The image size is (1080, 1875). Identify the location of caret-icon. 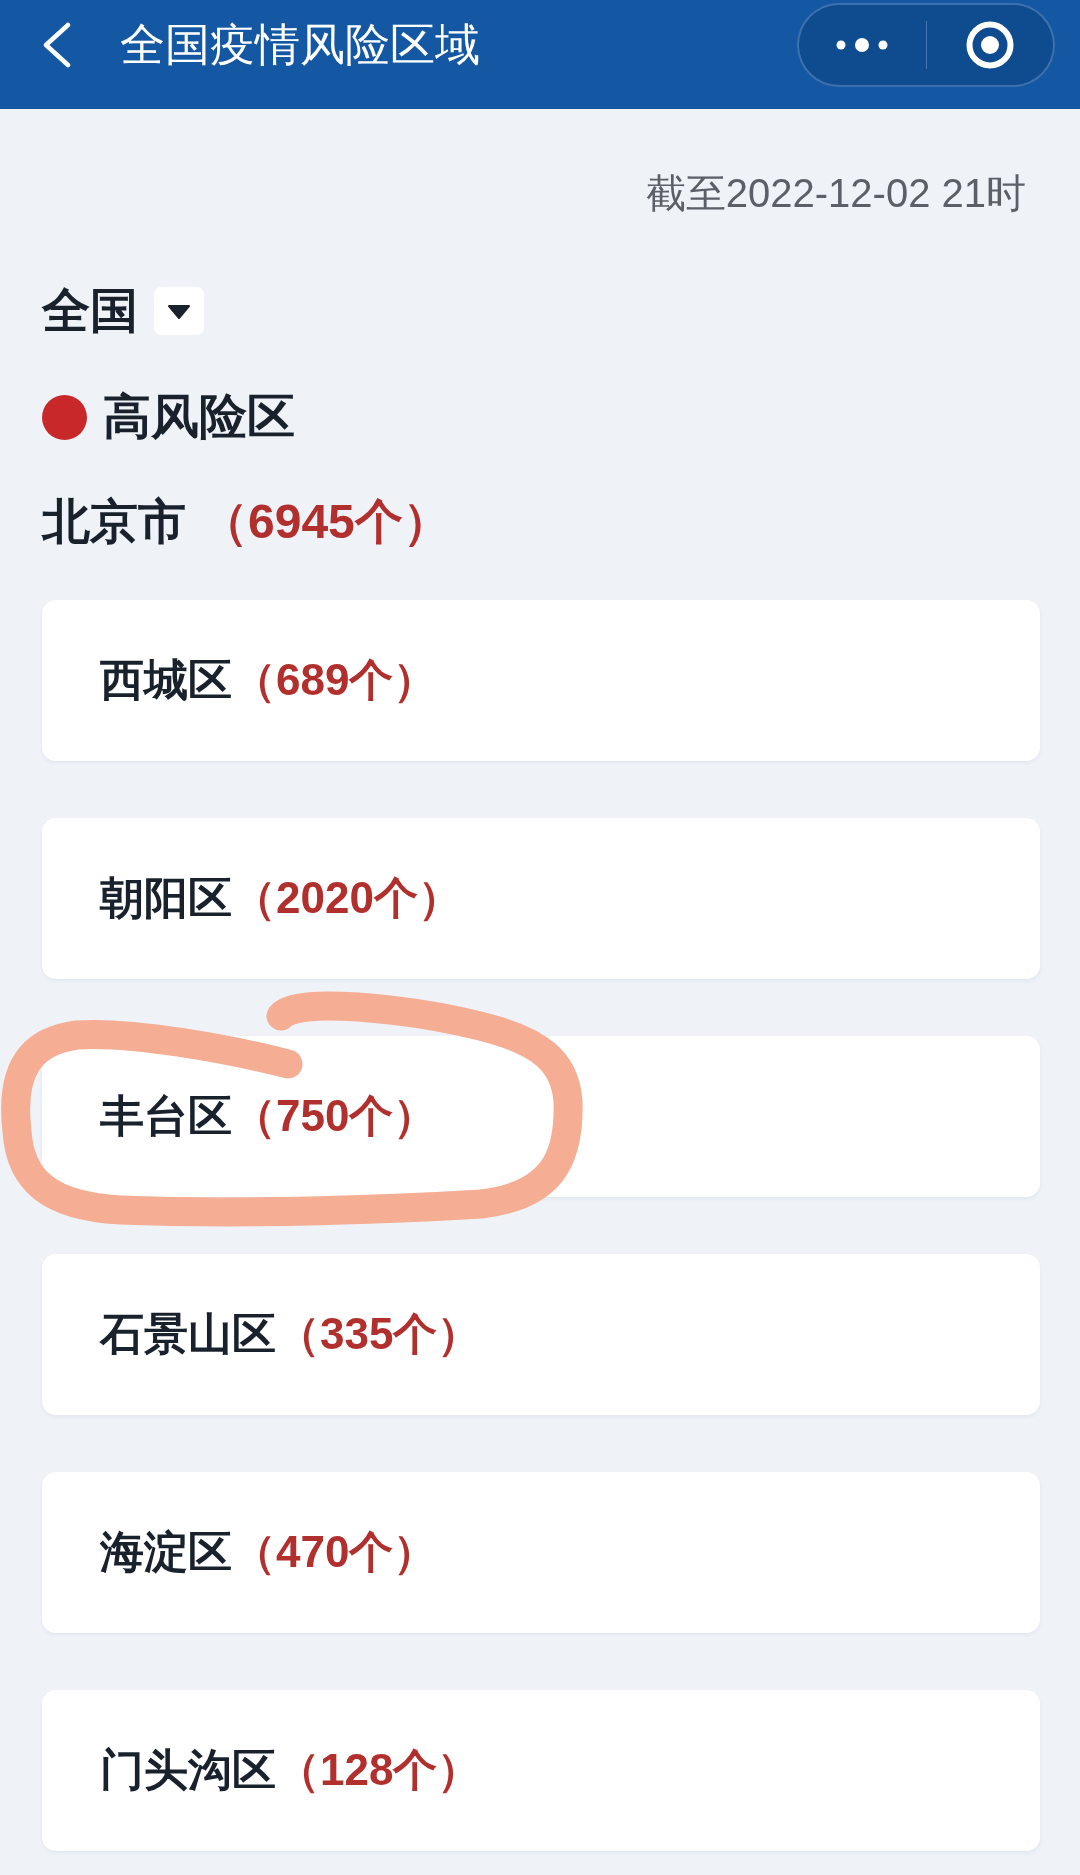
(179, 311).